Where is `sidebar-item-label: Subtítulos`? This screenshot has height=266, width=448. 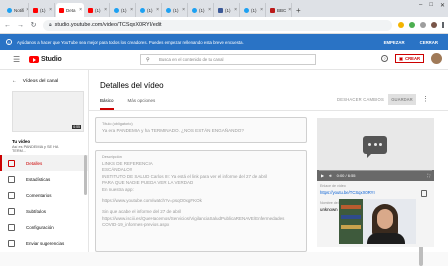
sidebar-item-label: Subtítulos is located at coordinates (36, 211).